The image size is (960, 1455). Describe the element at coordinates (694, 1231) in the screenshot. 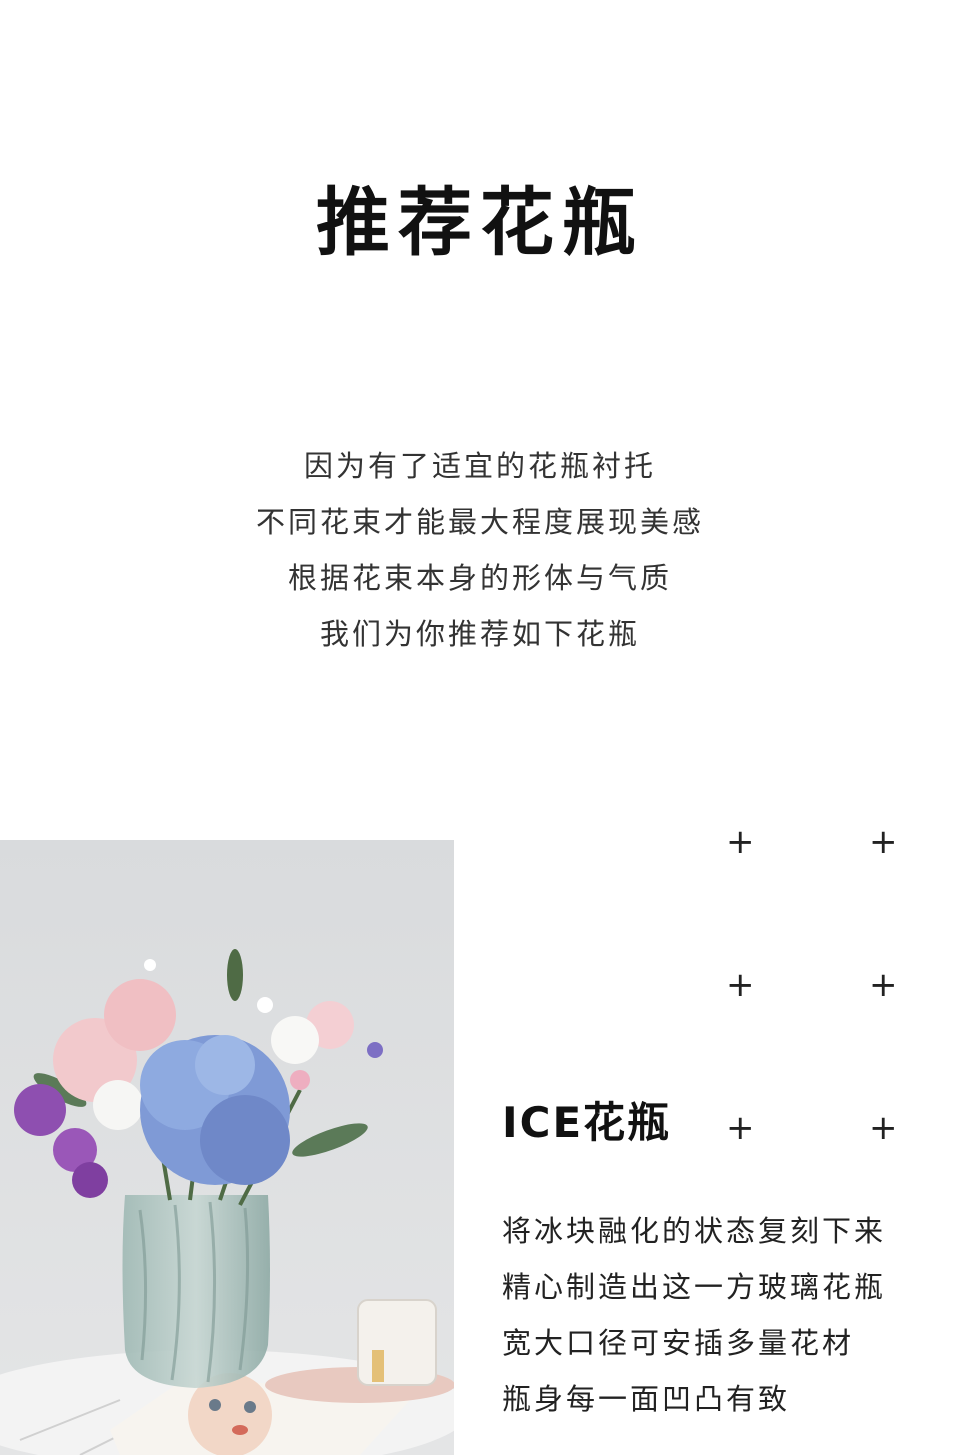

I see `description-line: 将冰块融化的状态复刻下来` at that location.